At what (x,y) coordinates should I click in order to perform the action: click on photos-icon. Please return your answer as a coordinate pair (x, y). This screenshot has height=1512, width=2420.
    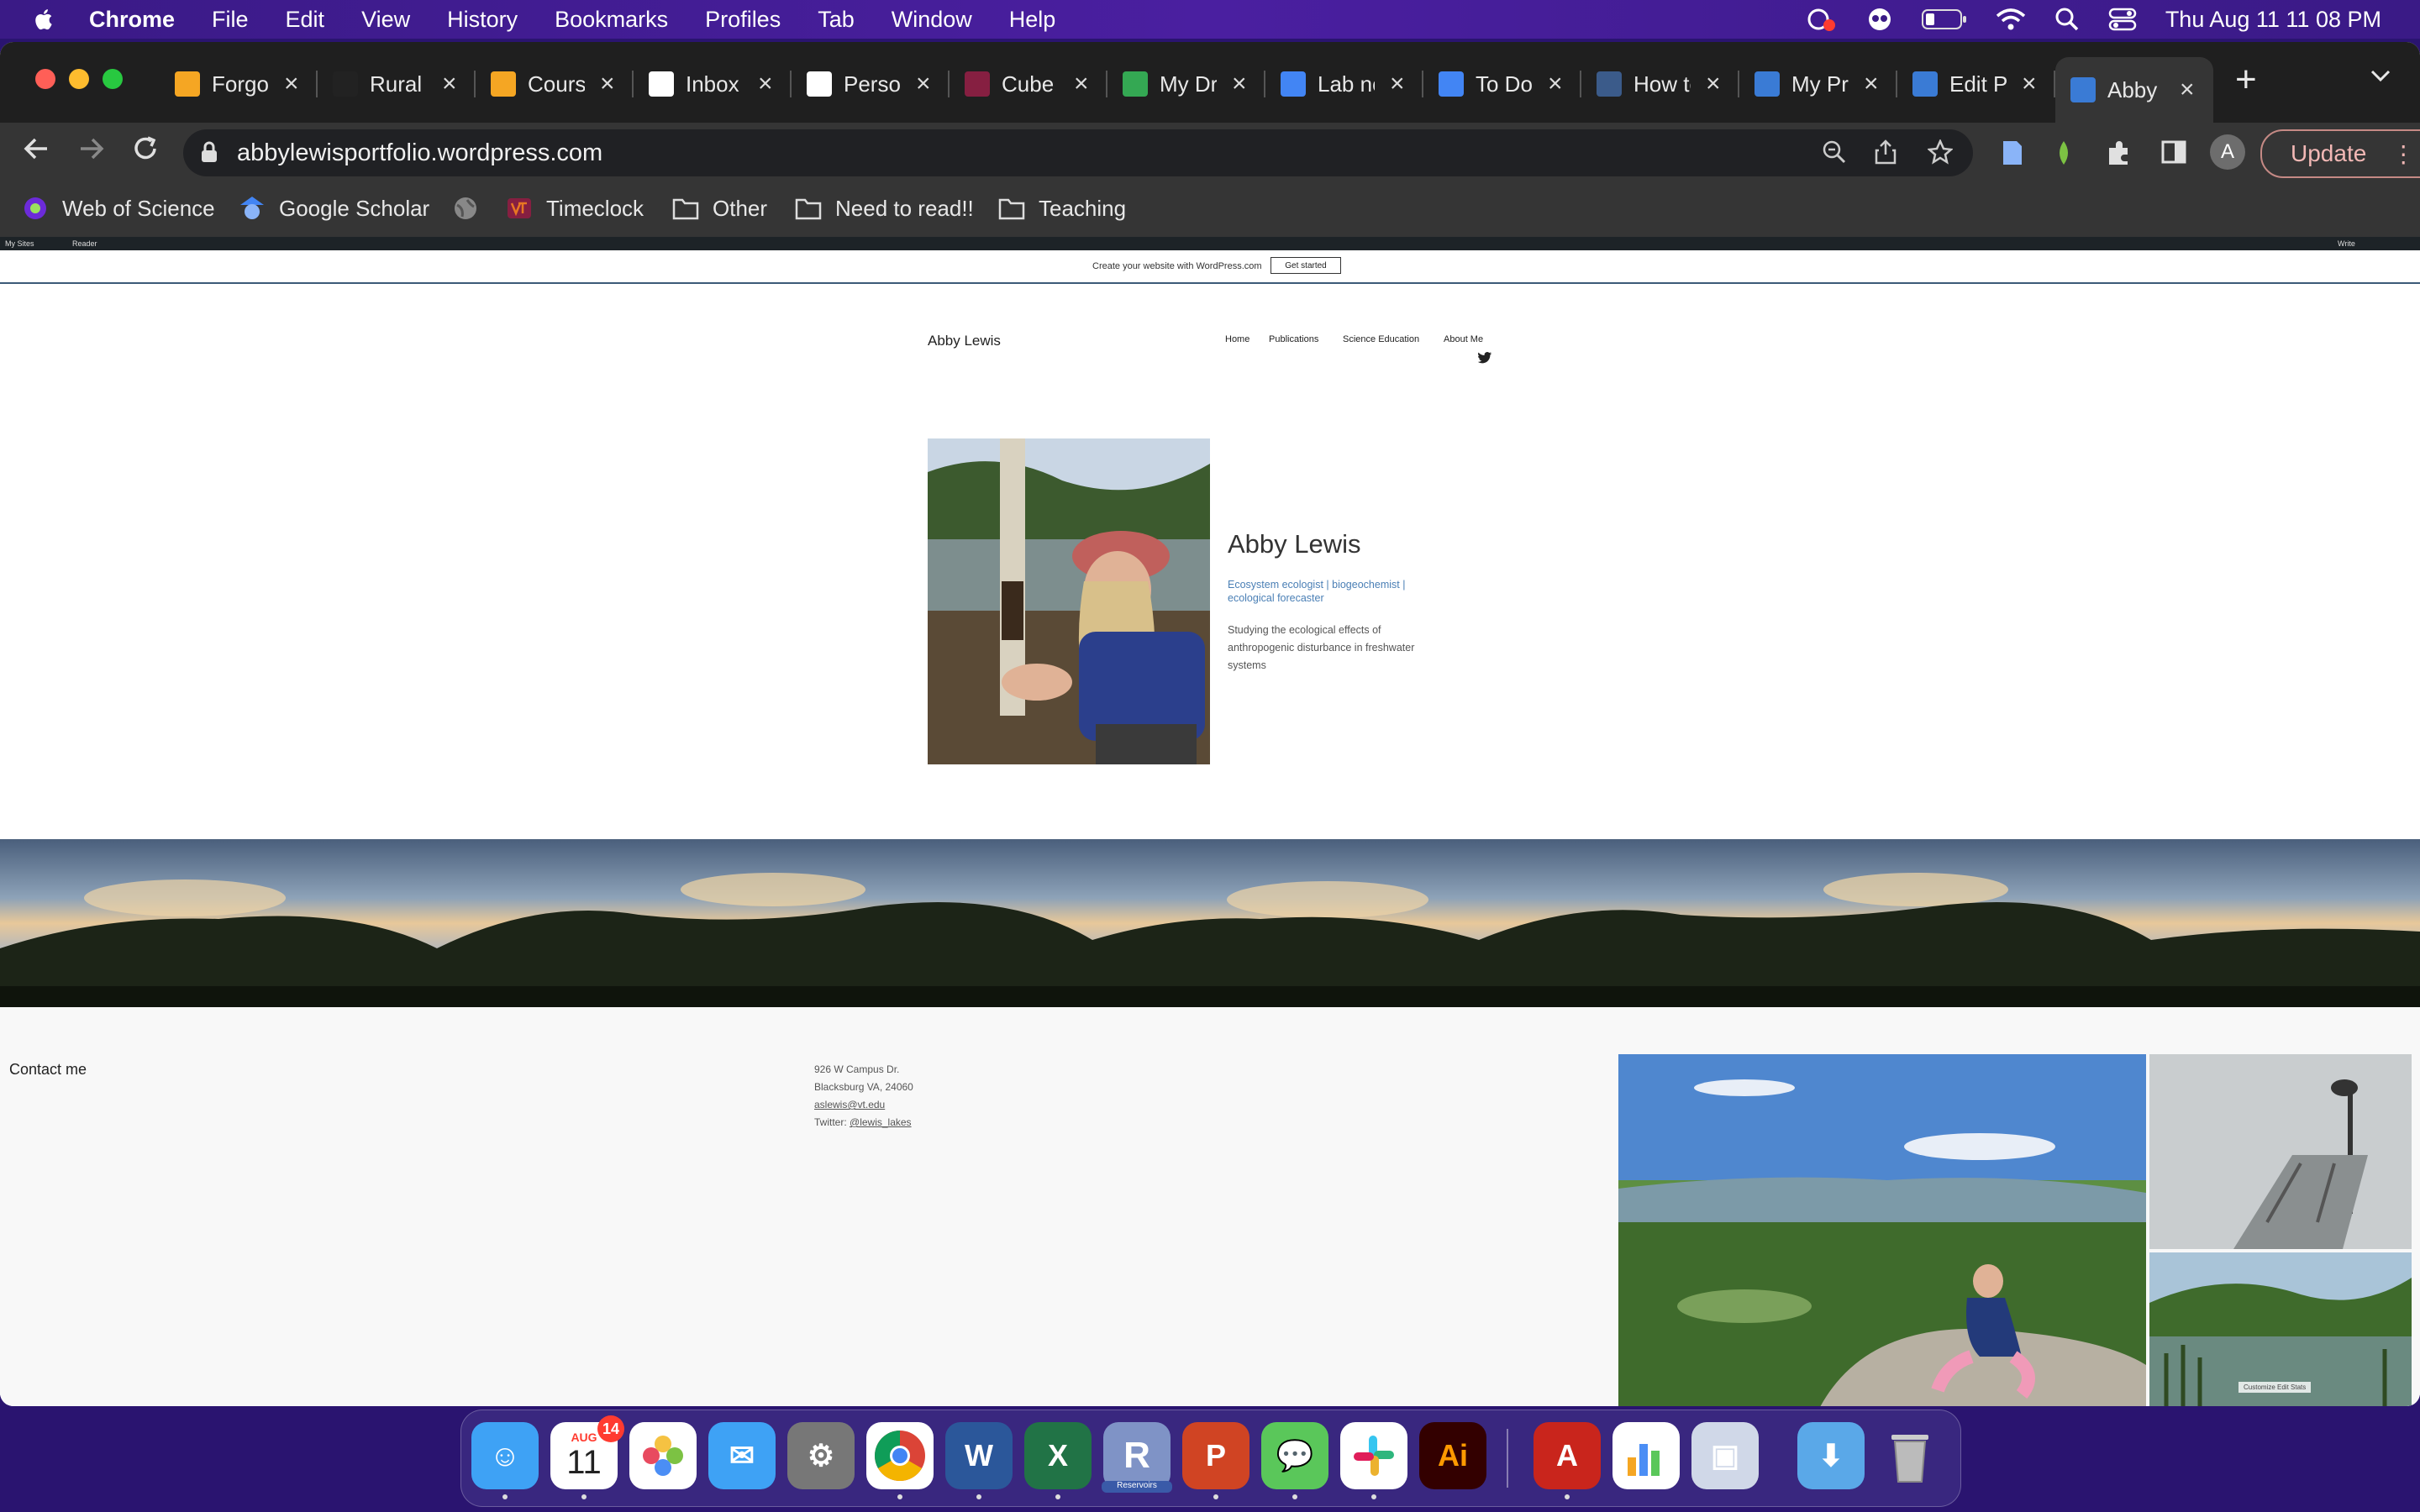
    Looking at the image, I should click on (663, 1455).